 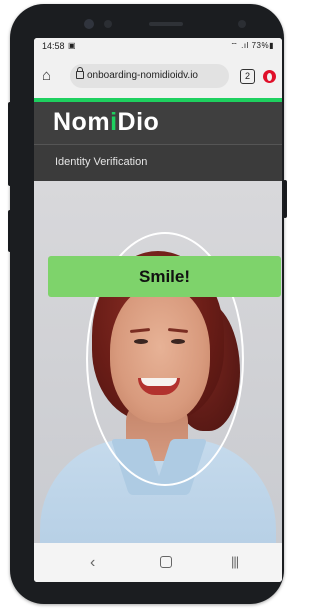 I want to click on page-subtitle: Identity Verification, so click(x=101, y=162).